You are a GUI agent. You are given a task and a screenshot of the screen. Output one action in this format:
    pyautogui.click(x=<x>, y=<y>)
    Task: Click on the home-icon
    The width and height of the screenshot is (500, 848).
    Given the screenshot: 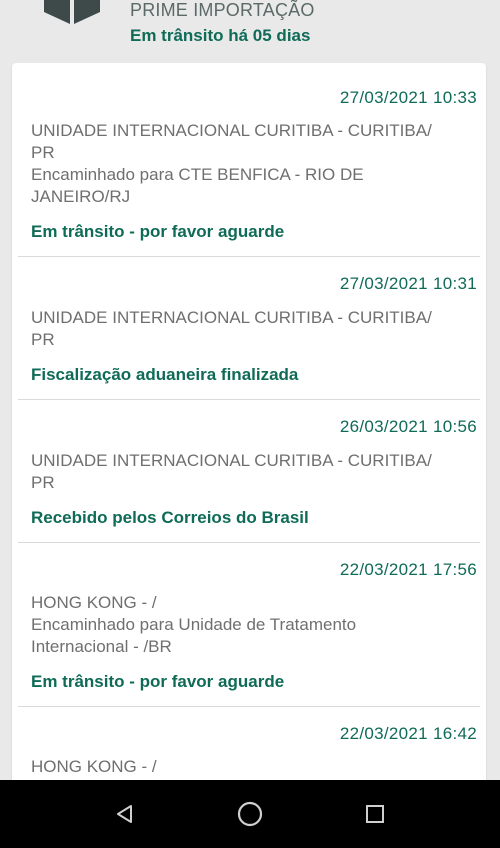 What is the action you would take?
    pyautogui.click(x=250, y=814)
    